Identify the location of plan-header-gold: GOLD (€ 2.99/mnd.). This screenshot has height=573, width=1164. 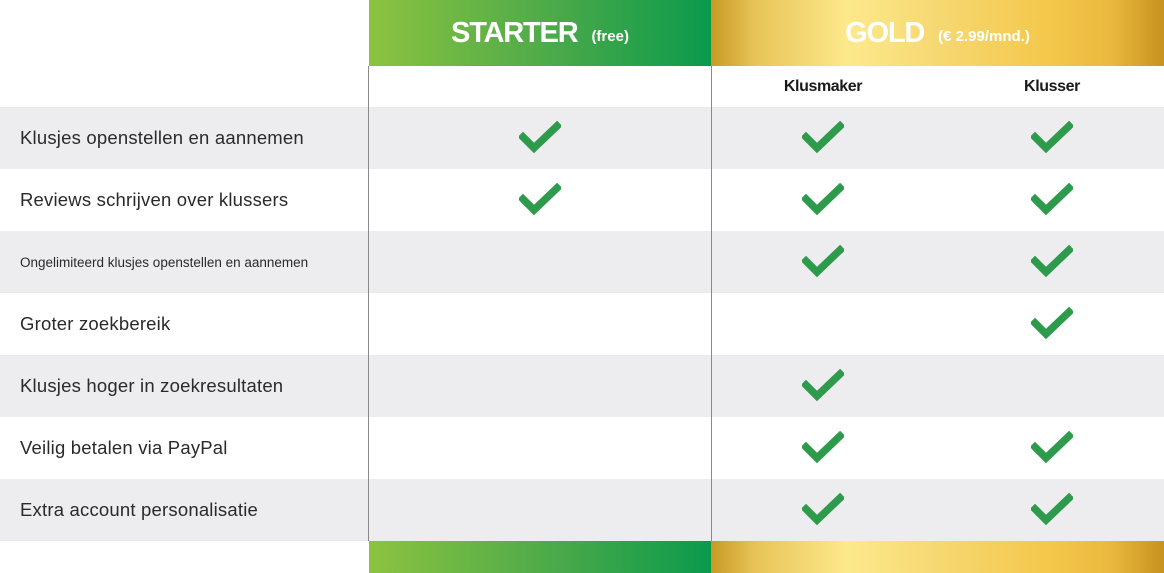
(937, 33).